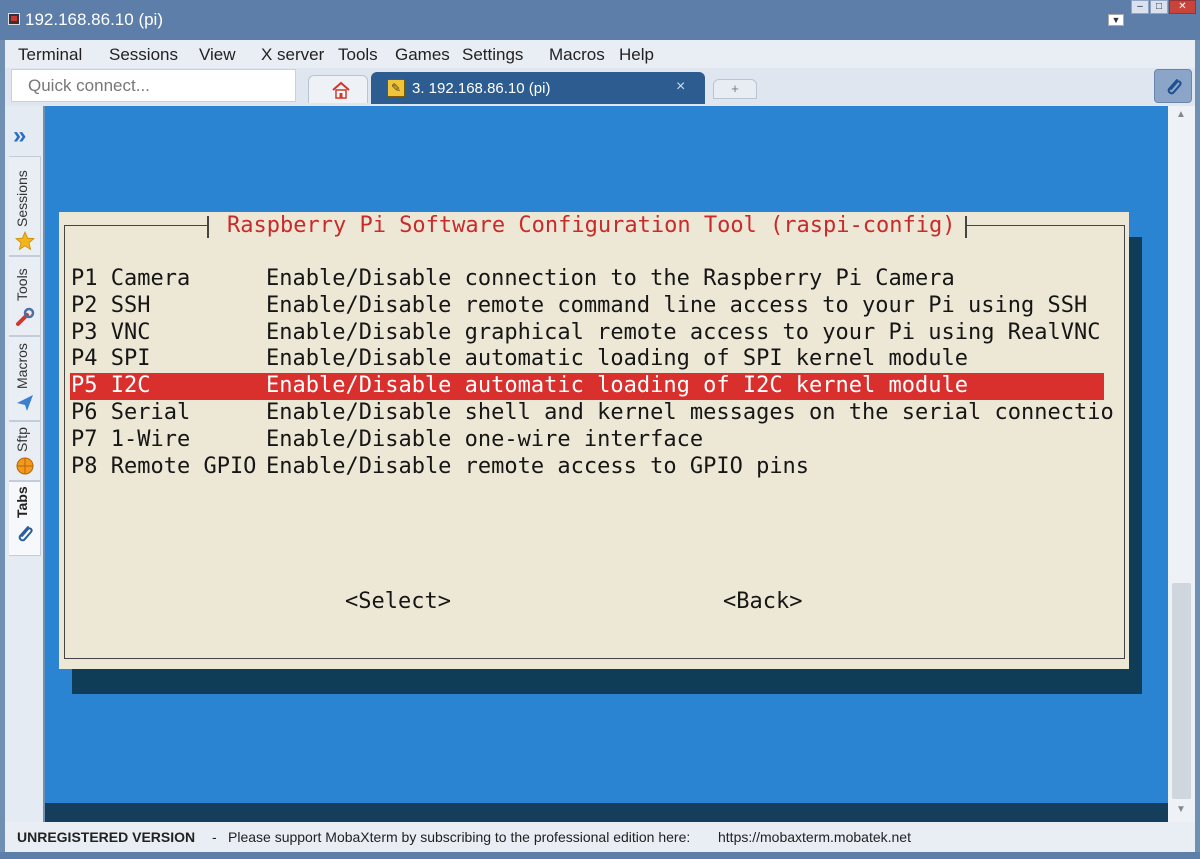 This screenshot has height=859, width=1200. Describe the element at coordinates (1181, 114) in the screenshot. I see `scroll-up-icon: ▲` at that location.